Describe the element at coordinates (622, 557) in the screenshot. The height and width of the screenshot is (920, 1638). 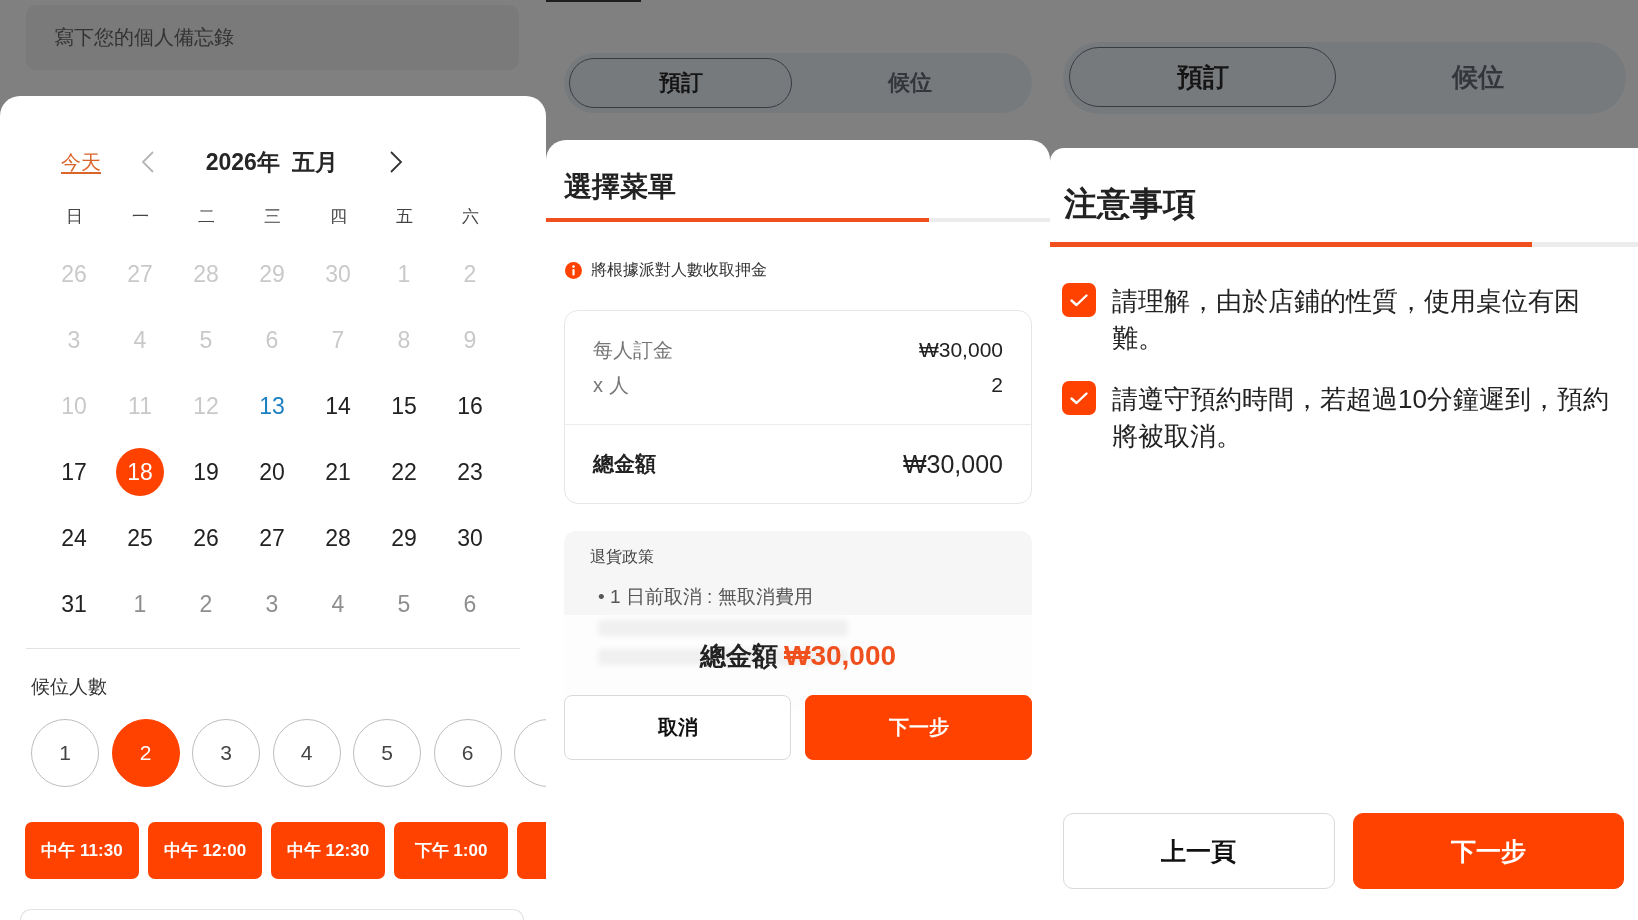
I see `policy-title: 退貨政策` at that location.